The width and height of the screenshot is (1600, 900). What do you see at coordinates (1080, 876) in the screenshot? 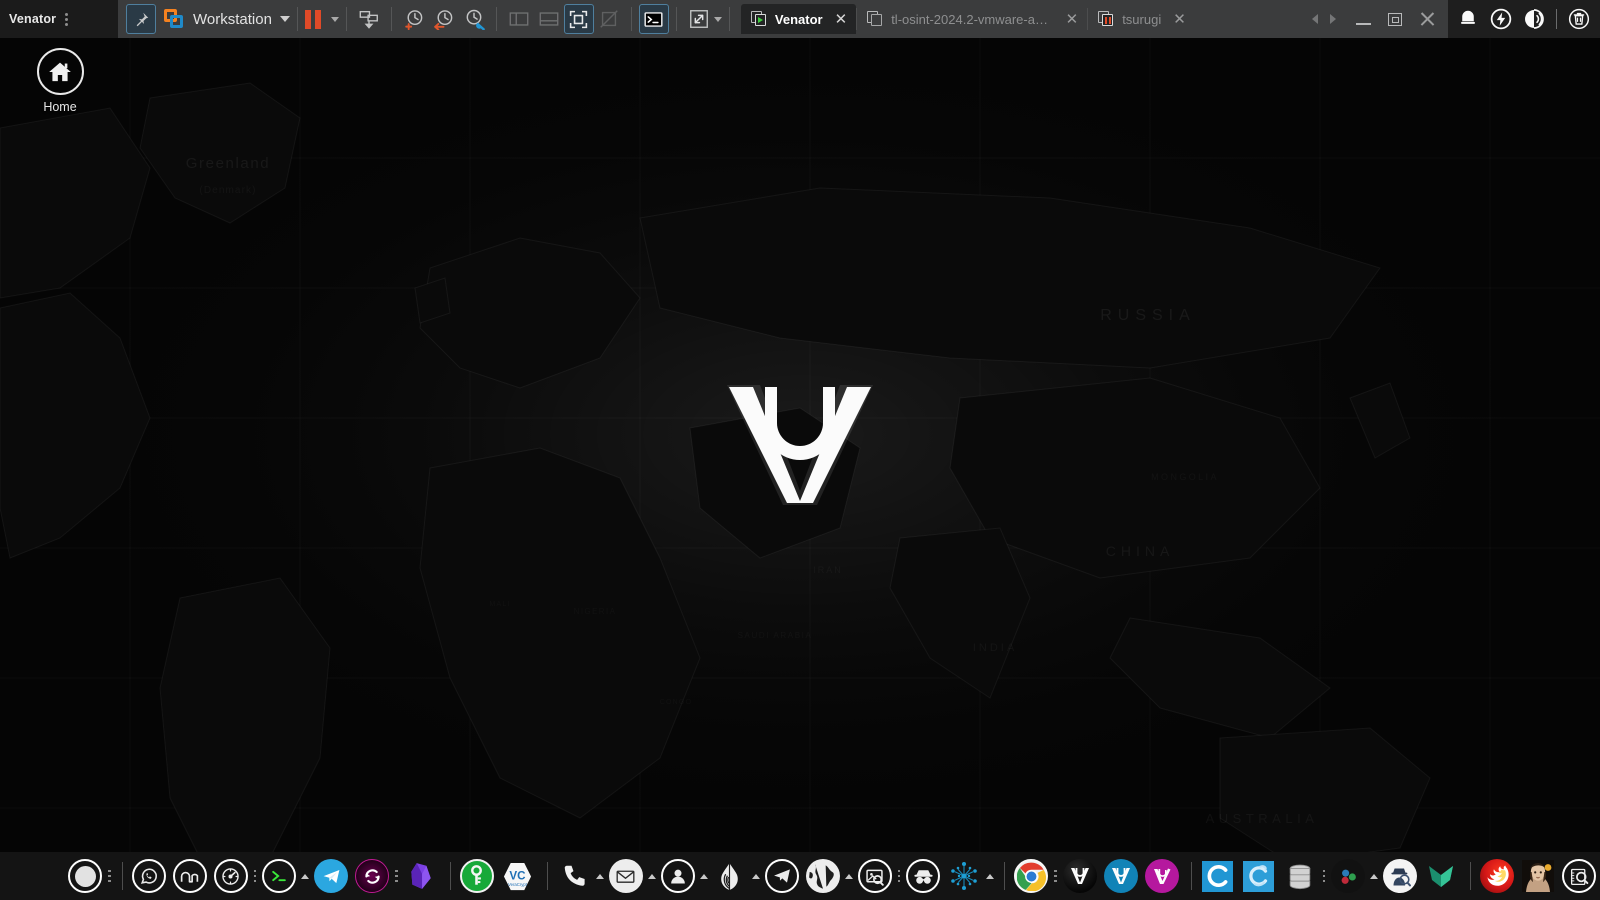
I see `dock-venator-black` at bounding box center [1080, 876].